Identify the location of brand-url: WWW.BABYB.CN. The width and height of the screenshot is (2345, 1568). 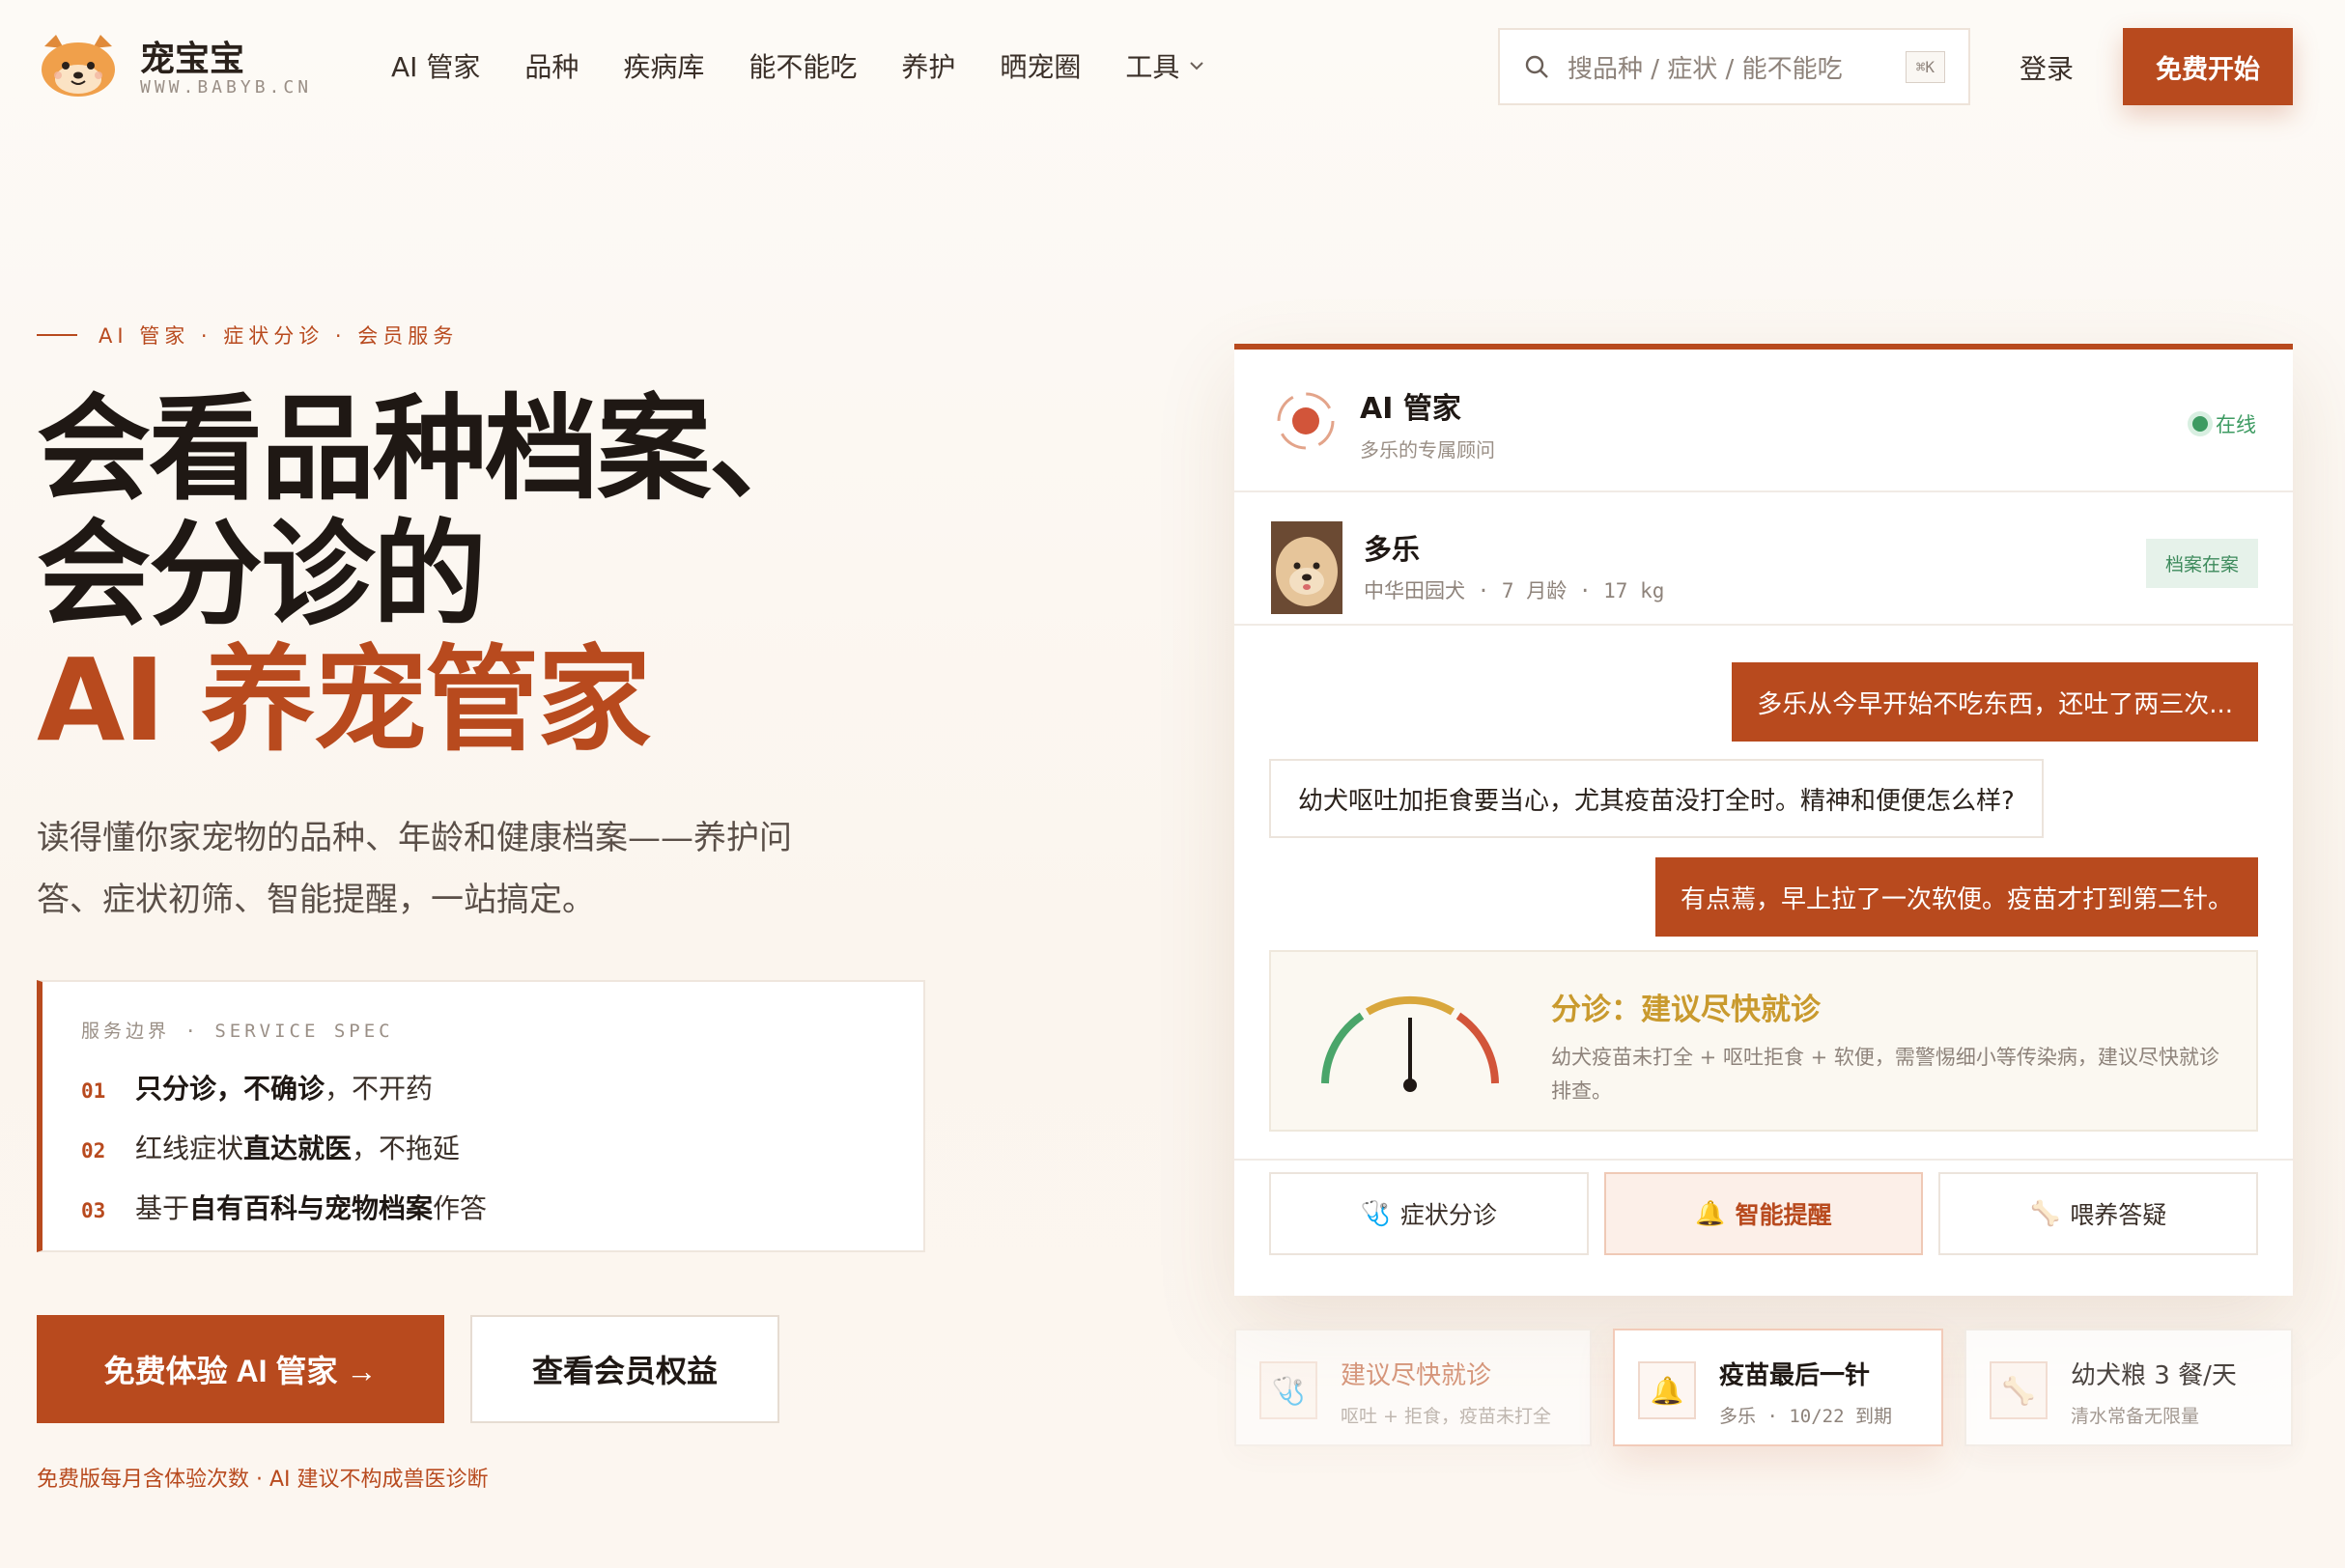
(226, 88).